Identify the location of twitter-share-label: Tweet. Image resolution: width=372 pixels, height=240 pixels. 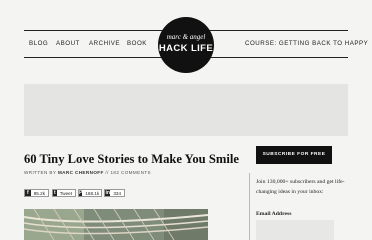
(65, 193).